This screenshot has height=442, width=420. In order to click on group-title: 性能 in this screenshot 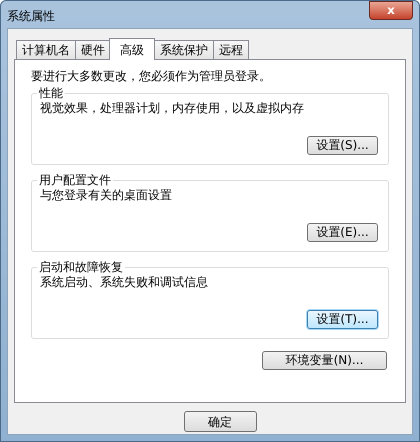, I will do `click(51, 93)`.